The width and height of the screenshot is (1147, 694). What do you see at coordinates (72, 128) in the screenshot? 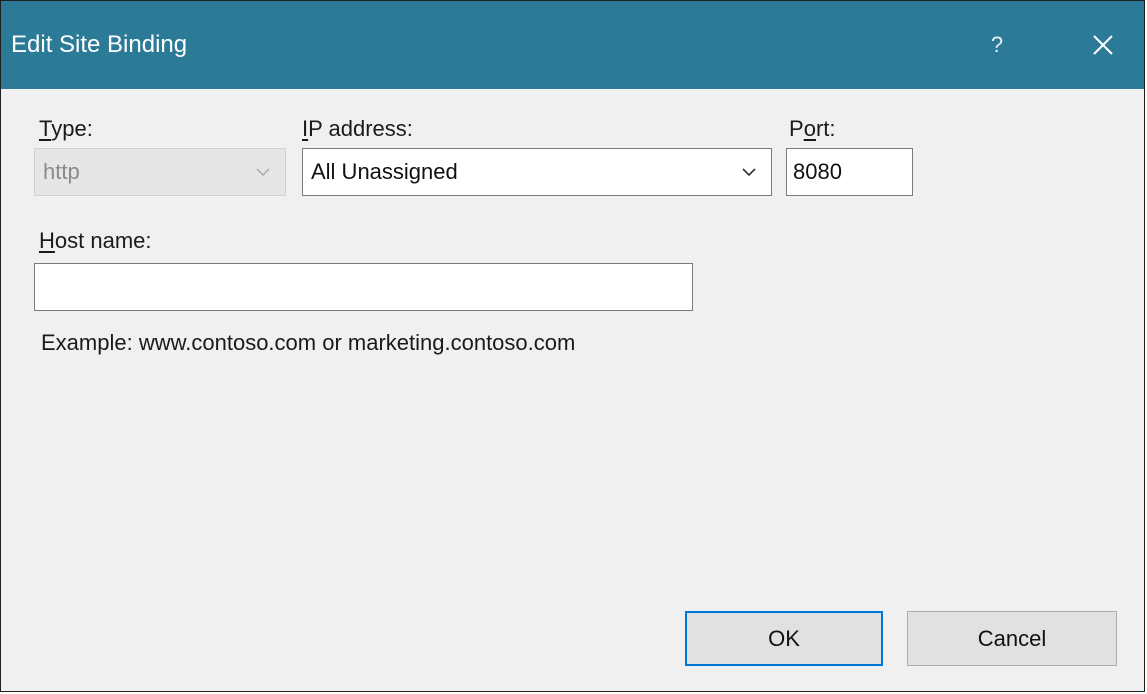
I see `type-label-text: ype:` at bounding box center [72, 128].